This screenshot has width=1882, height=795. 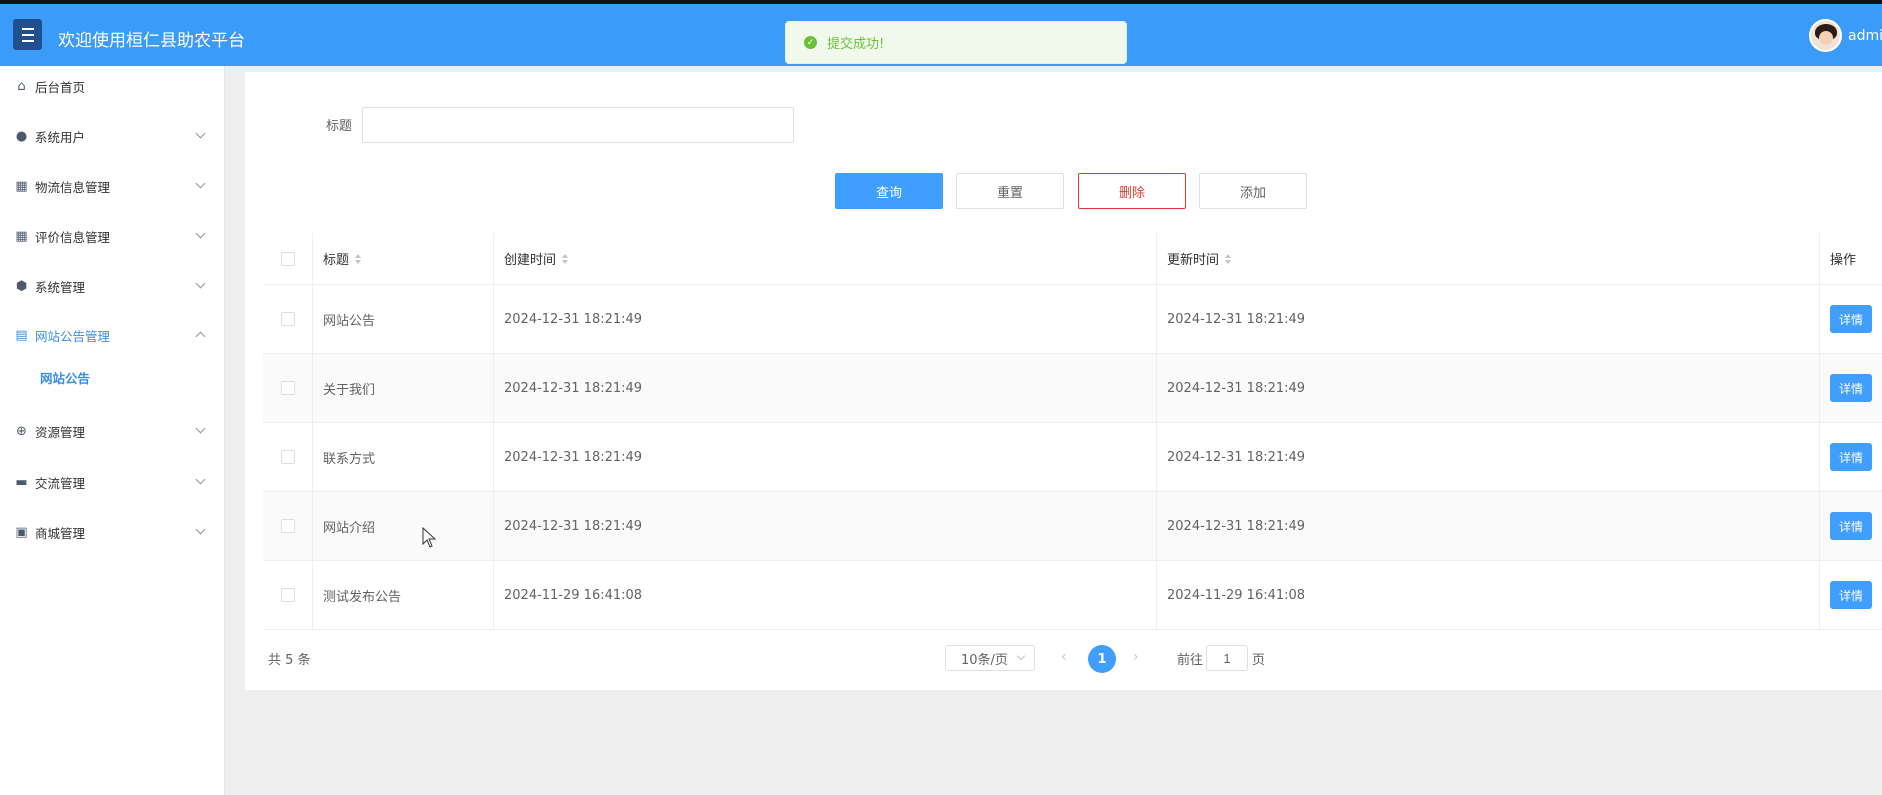 What do you see at coordinates (21, 186) in the screenshot?
I see `dashboard-icon: ▦` at bounding box center [21, 186].